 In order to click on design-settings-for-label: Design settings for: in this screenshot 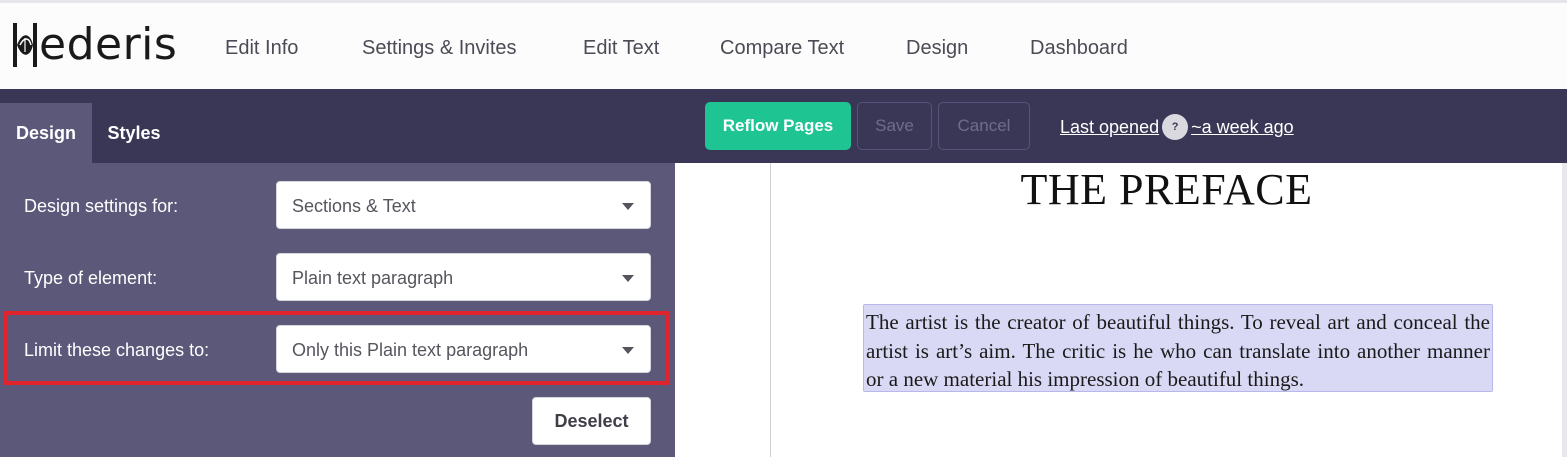, I will do `click(101, 206)`.